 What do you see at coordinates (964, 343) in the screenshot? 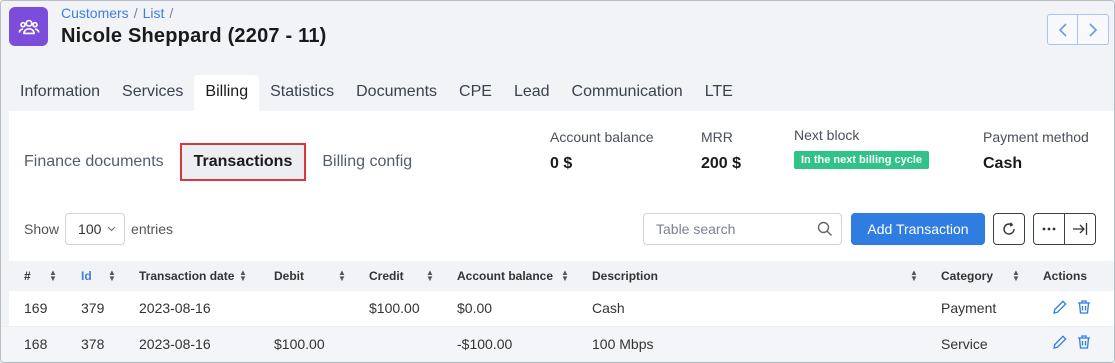
I see `cell-category: Service` at bounding box center [964, 343].